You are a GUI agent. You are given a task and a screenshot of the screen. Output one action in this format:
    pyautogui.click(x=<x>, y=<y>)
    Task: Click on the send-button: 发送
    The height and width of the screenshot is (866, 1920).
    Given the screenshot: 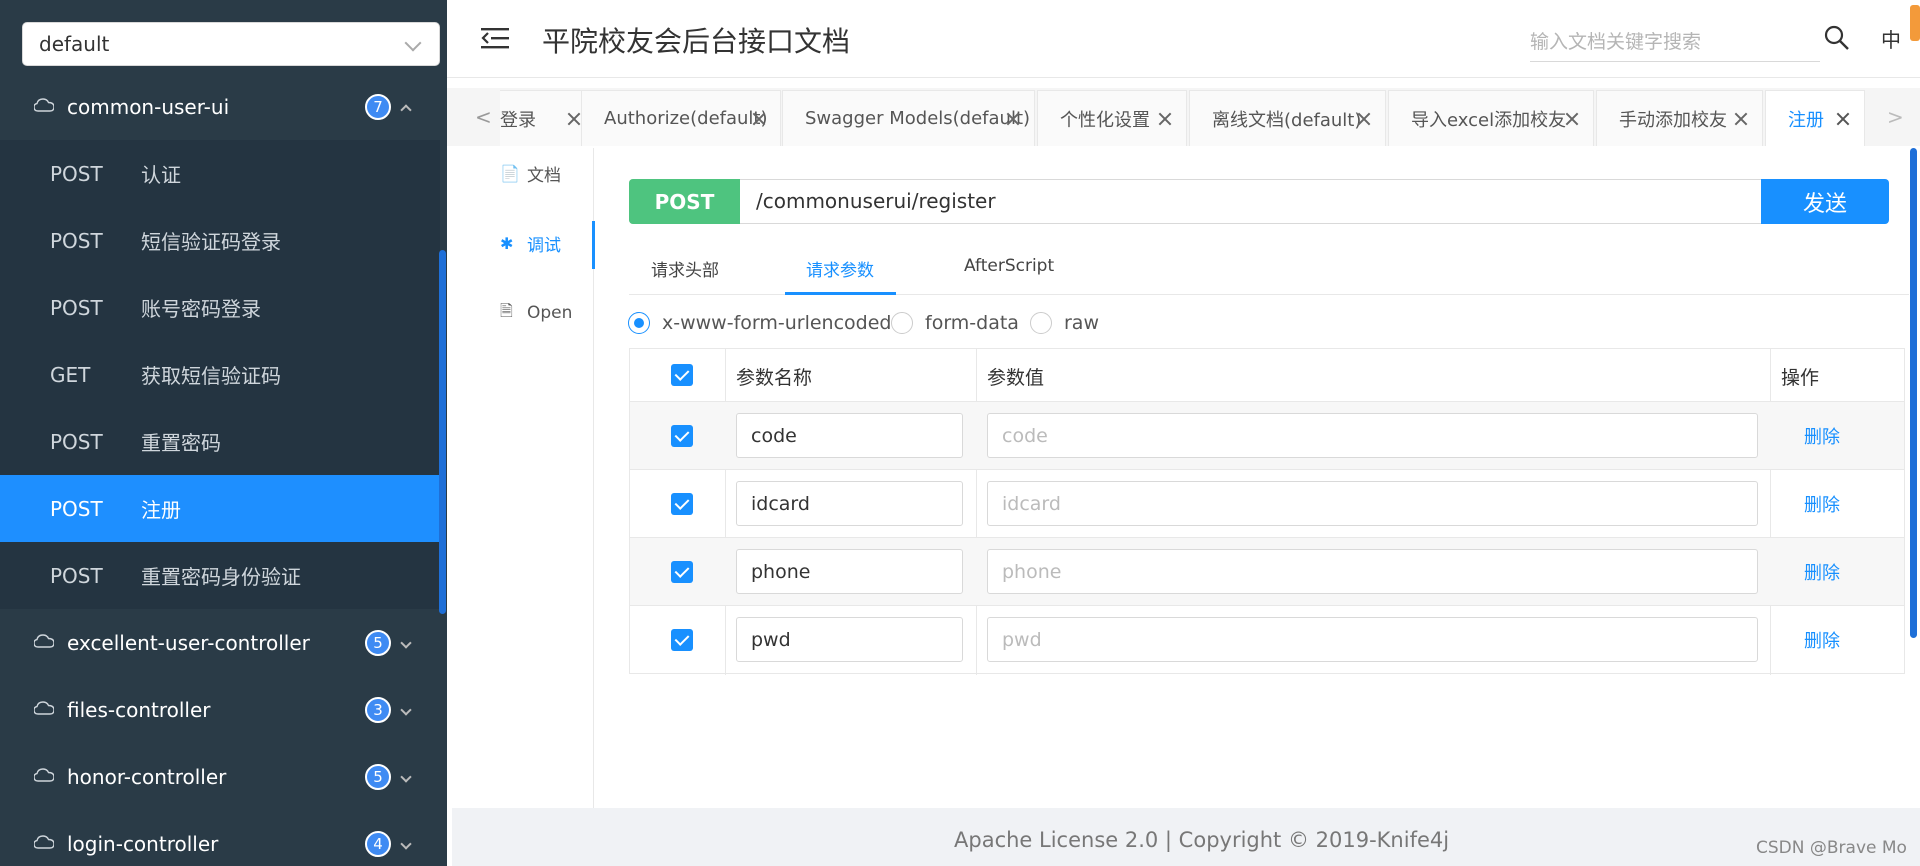 What is the action you would take?
    pyautogui.click(x=1825, y=201)
    